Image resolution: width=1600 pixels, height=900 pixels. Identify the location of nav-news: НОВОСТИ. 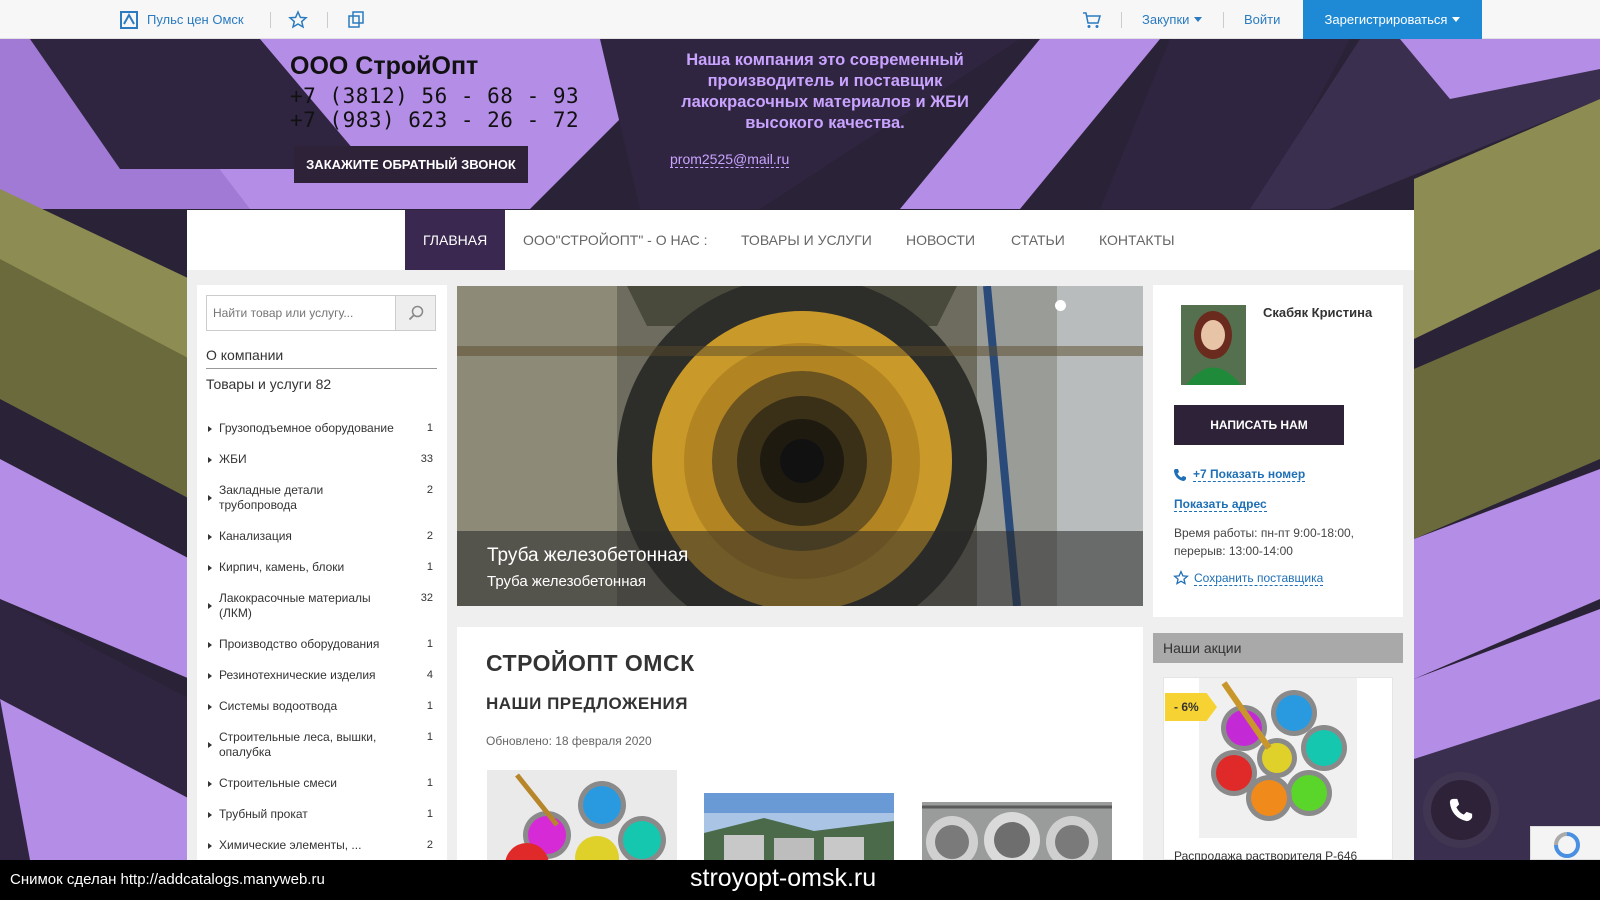
(940, 240).